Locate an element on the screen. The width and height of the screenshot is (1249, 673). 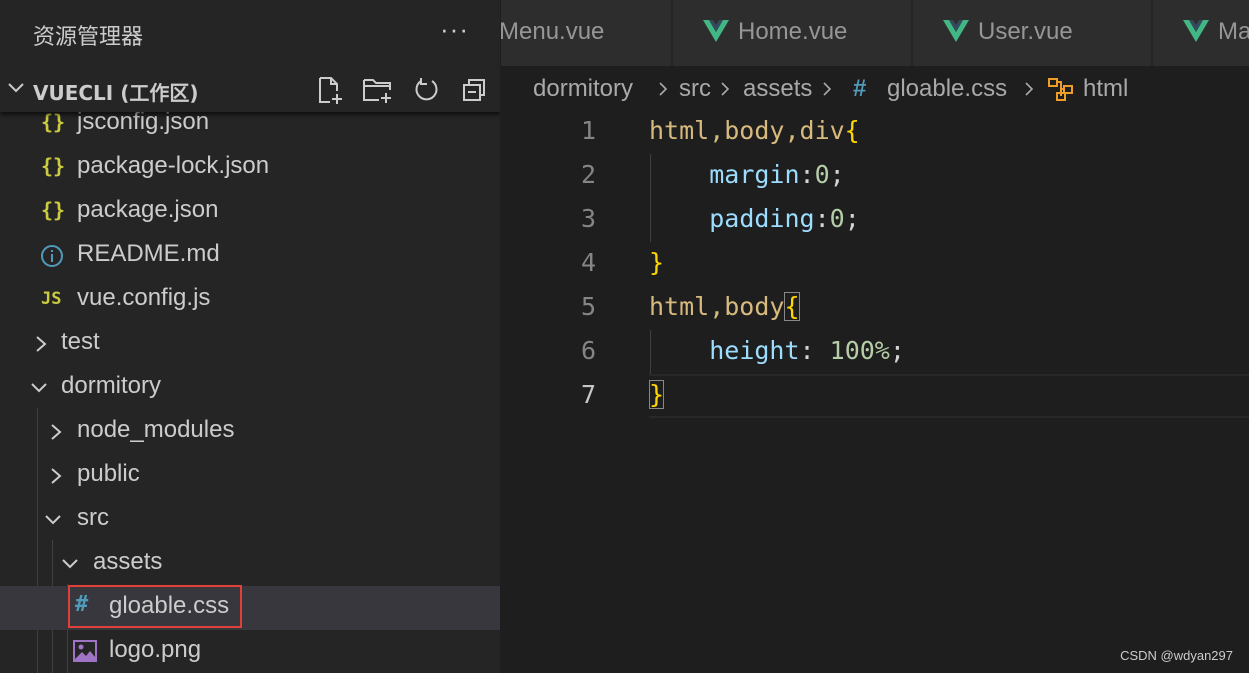
file-item-package-lock: {} package-lock.json is located at coordinates (250, 168).